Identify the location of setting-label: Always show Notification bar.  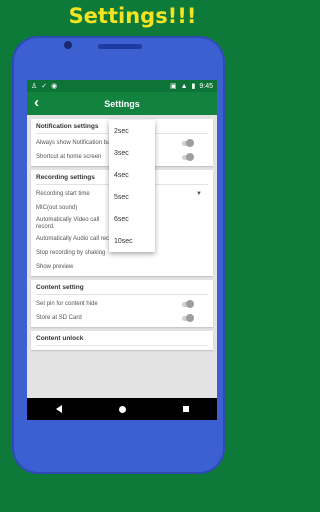
(74, 143).